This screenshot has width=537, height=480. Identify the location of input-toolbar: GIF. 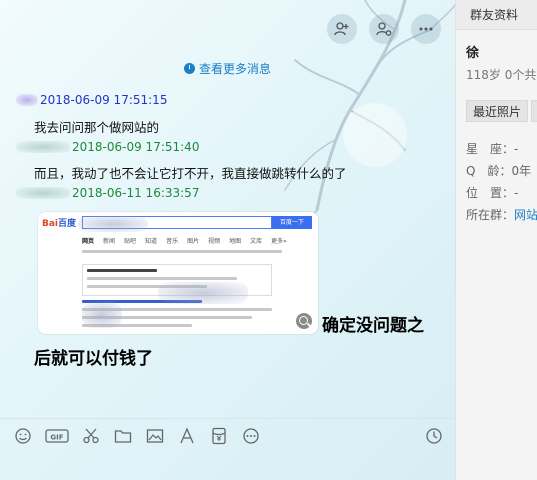
(137, 436).